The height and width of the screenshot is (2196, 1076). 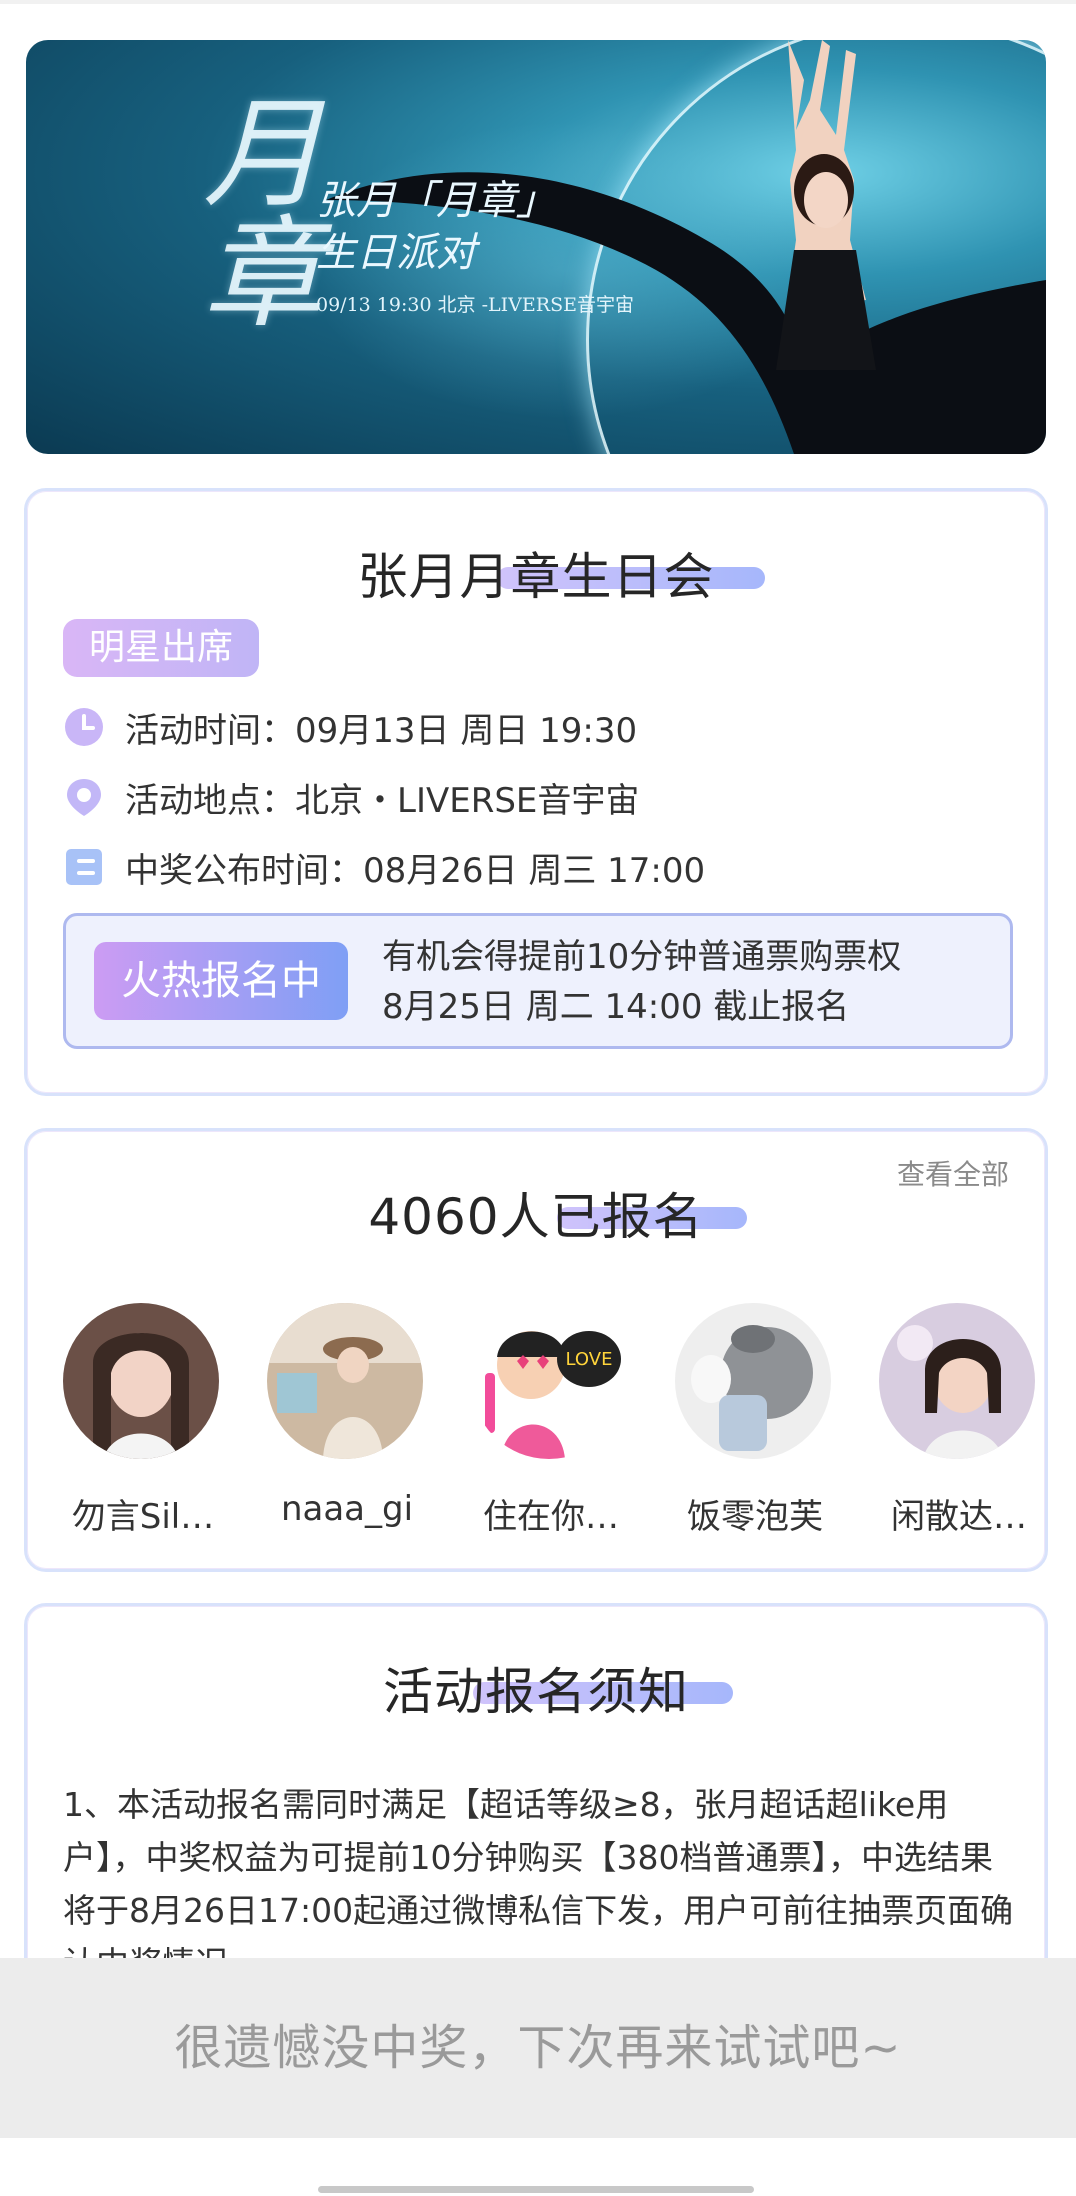 I want to click on event-time-value: 09月13日 周日 19:30, so click(x=466, y=730).